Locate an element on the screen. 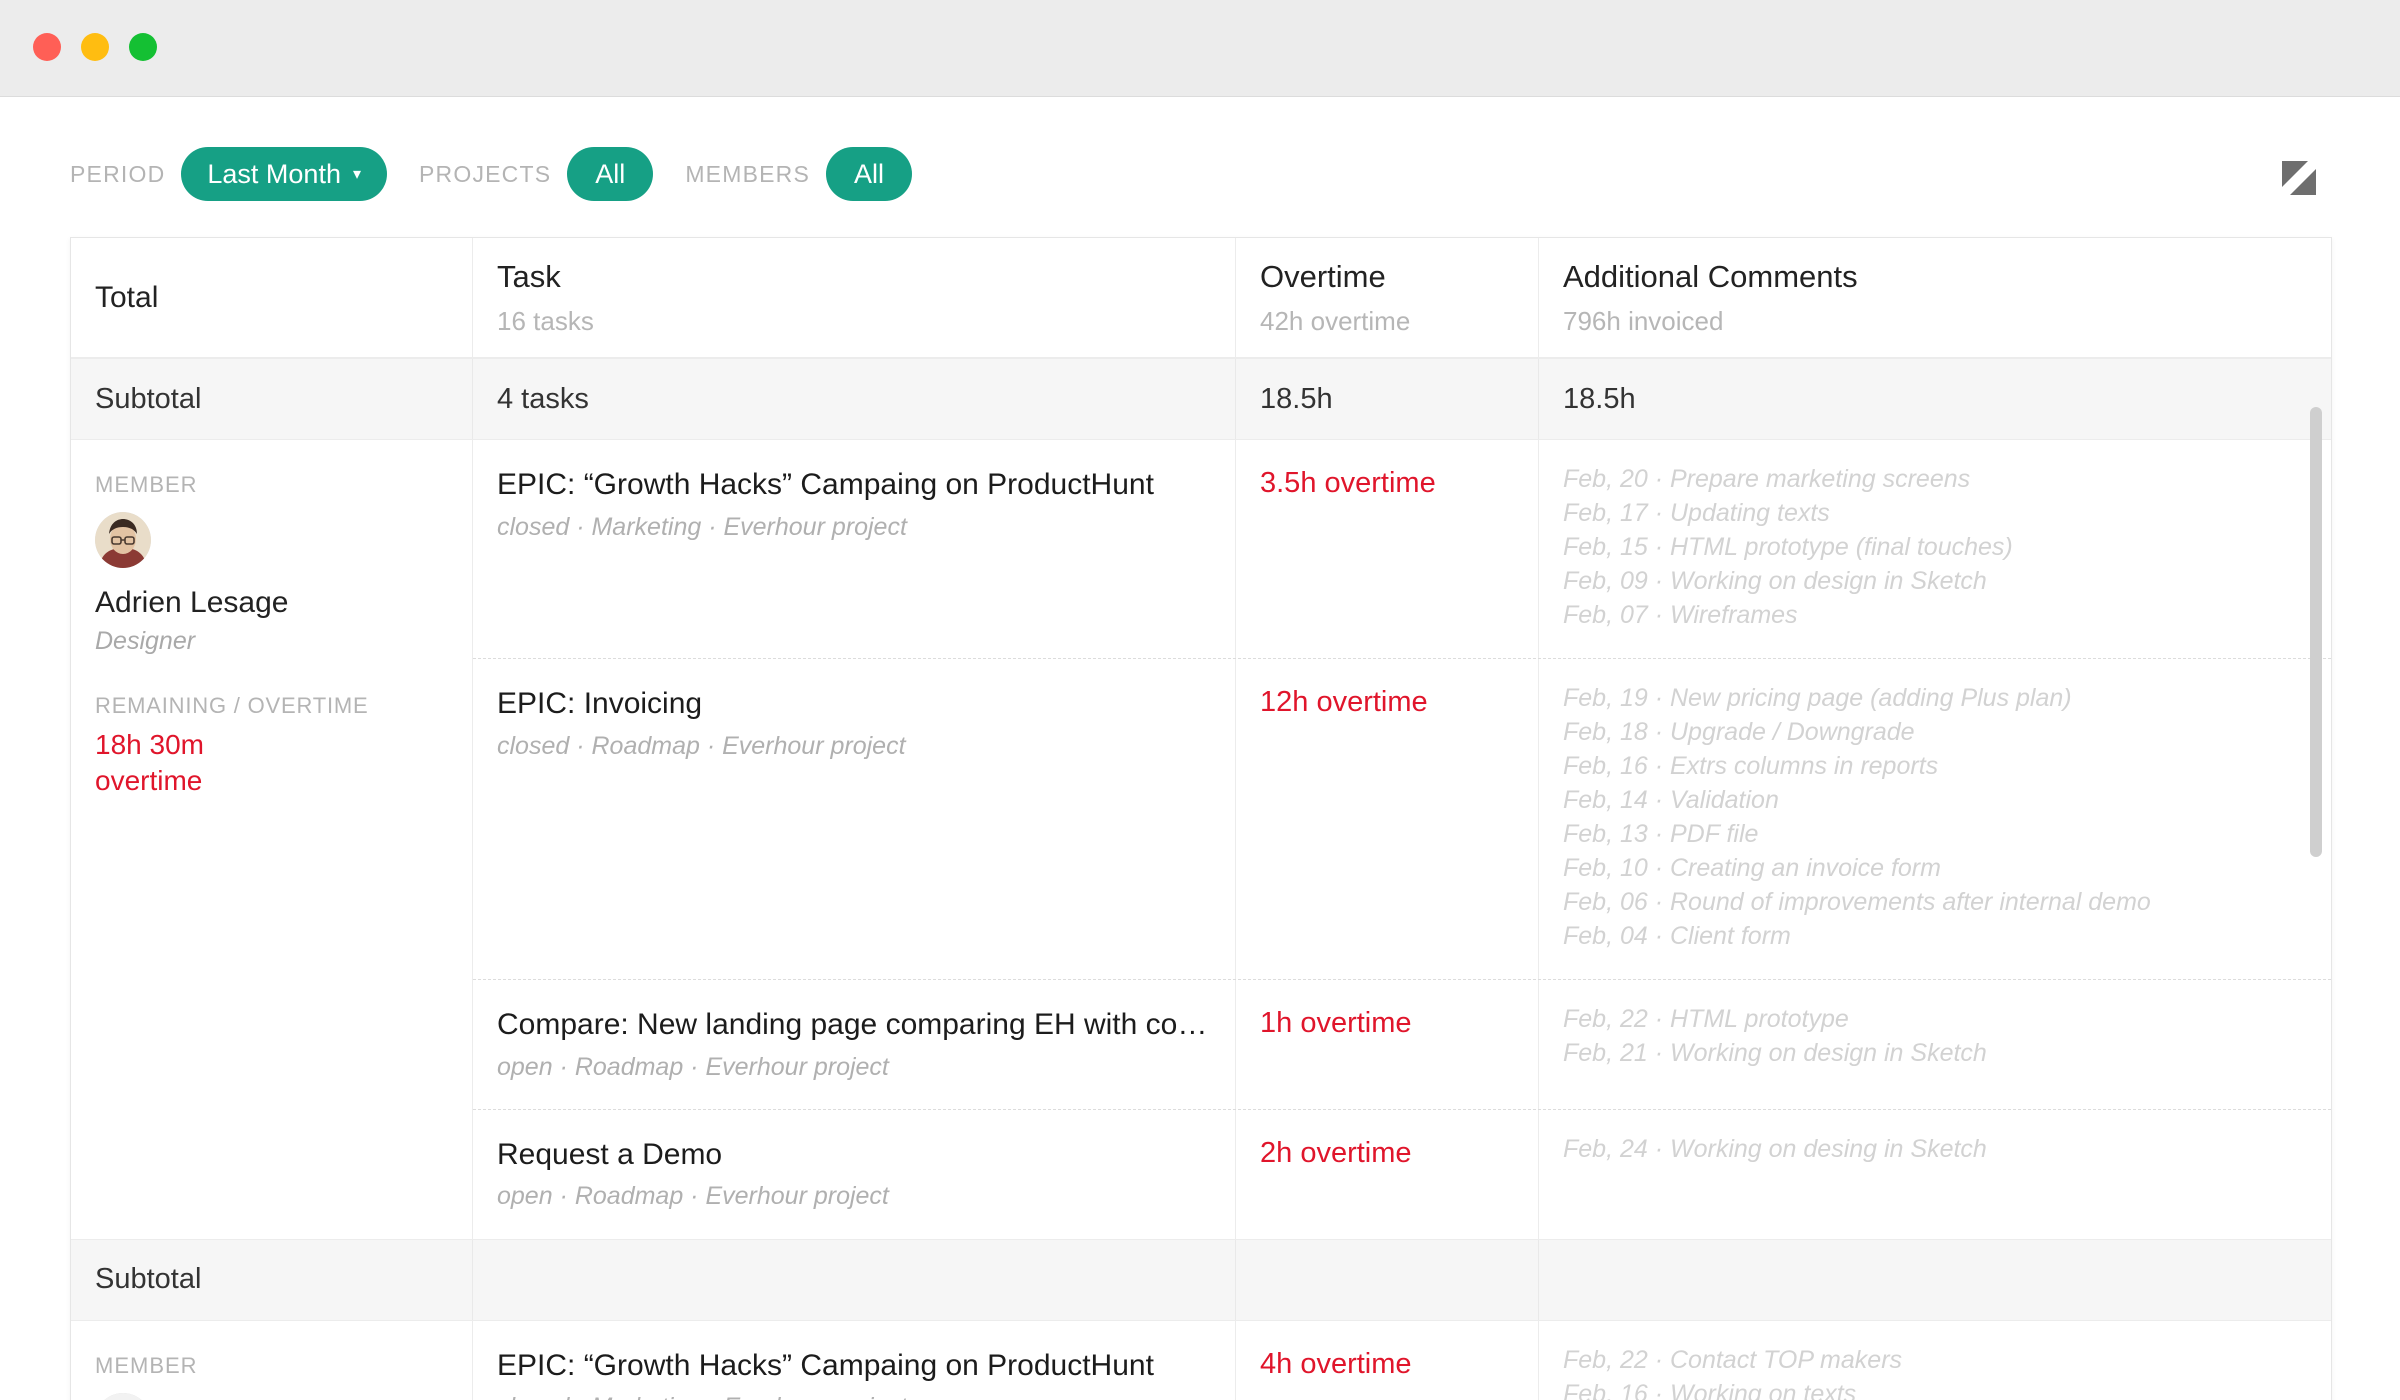  period-dropdown: Last Month ▾ is located at coordinates (284, 174).